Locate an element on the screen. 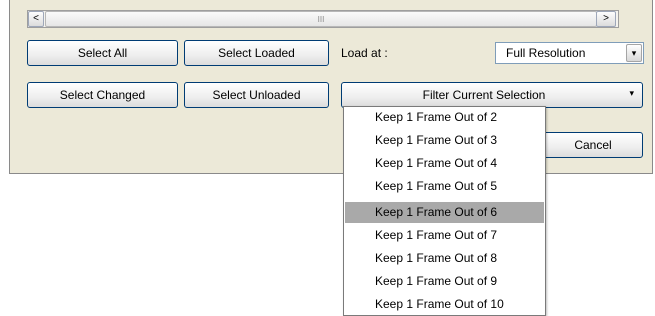 This screenshot has width=655, height=316. filter-value: Filter Current Selection is located at coordinates (484, 95).